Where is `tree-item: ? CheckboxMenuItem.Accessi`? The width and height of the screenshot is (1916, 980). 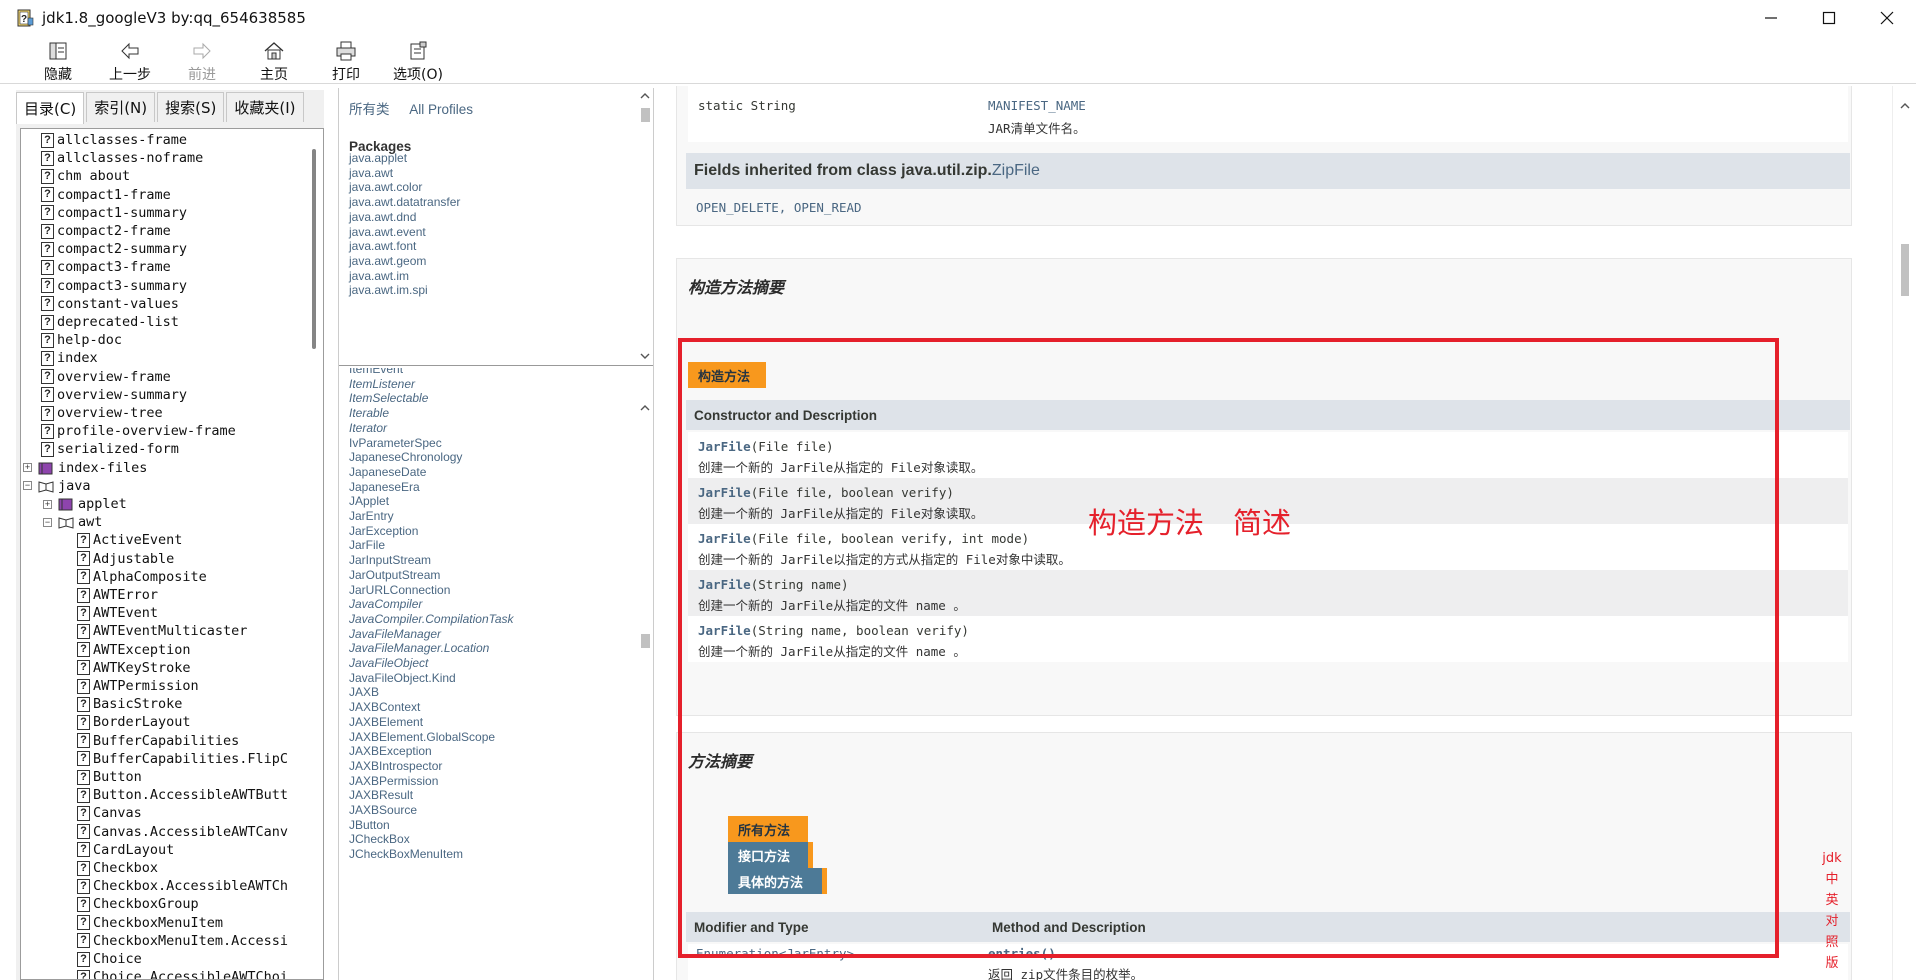
tree-item: ? CheckboxMenuItem.Accessi is located at coordinates (182, 941).